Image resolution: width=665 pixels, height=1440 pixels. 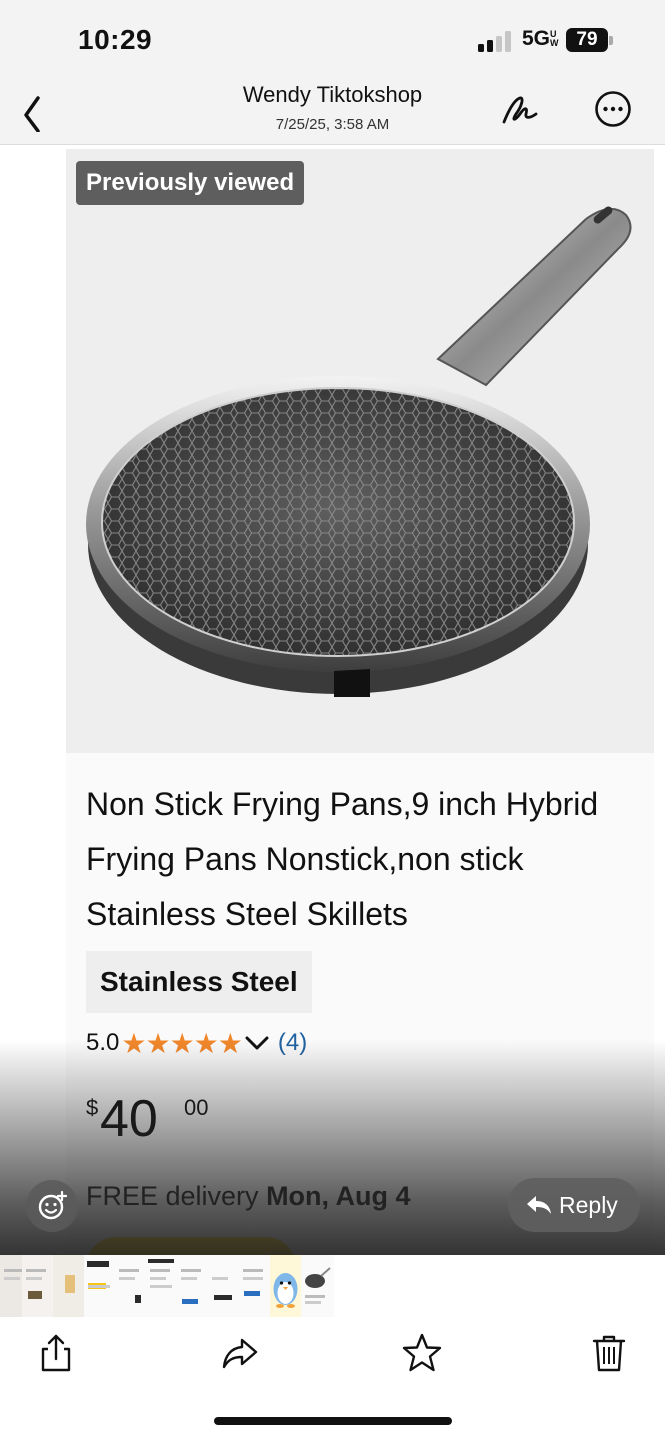 I want to click on penguin-sticker-image, so click(x=285, y=1290).